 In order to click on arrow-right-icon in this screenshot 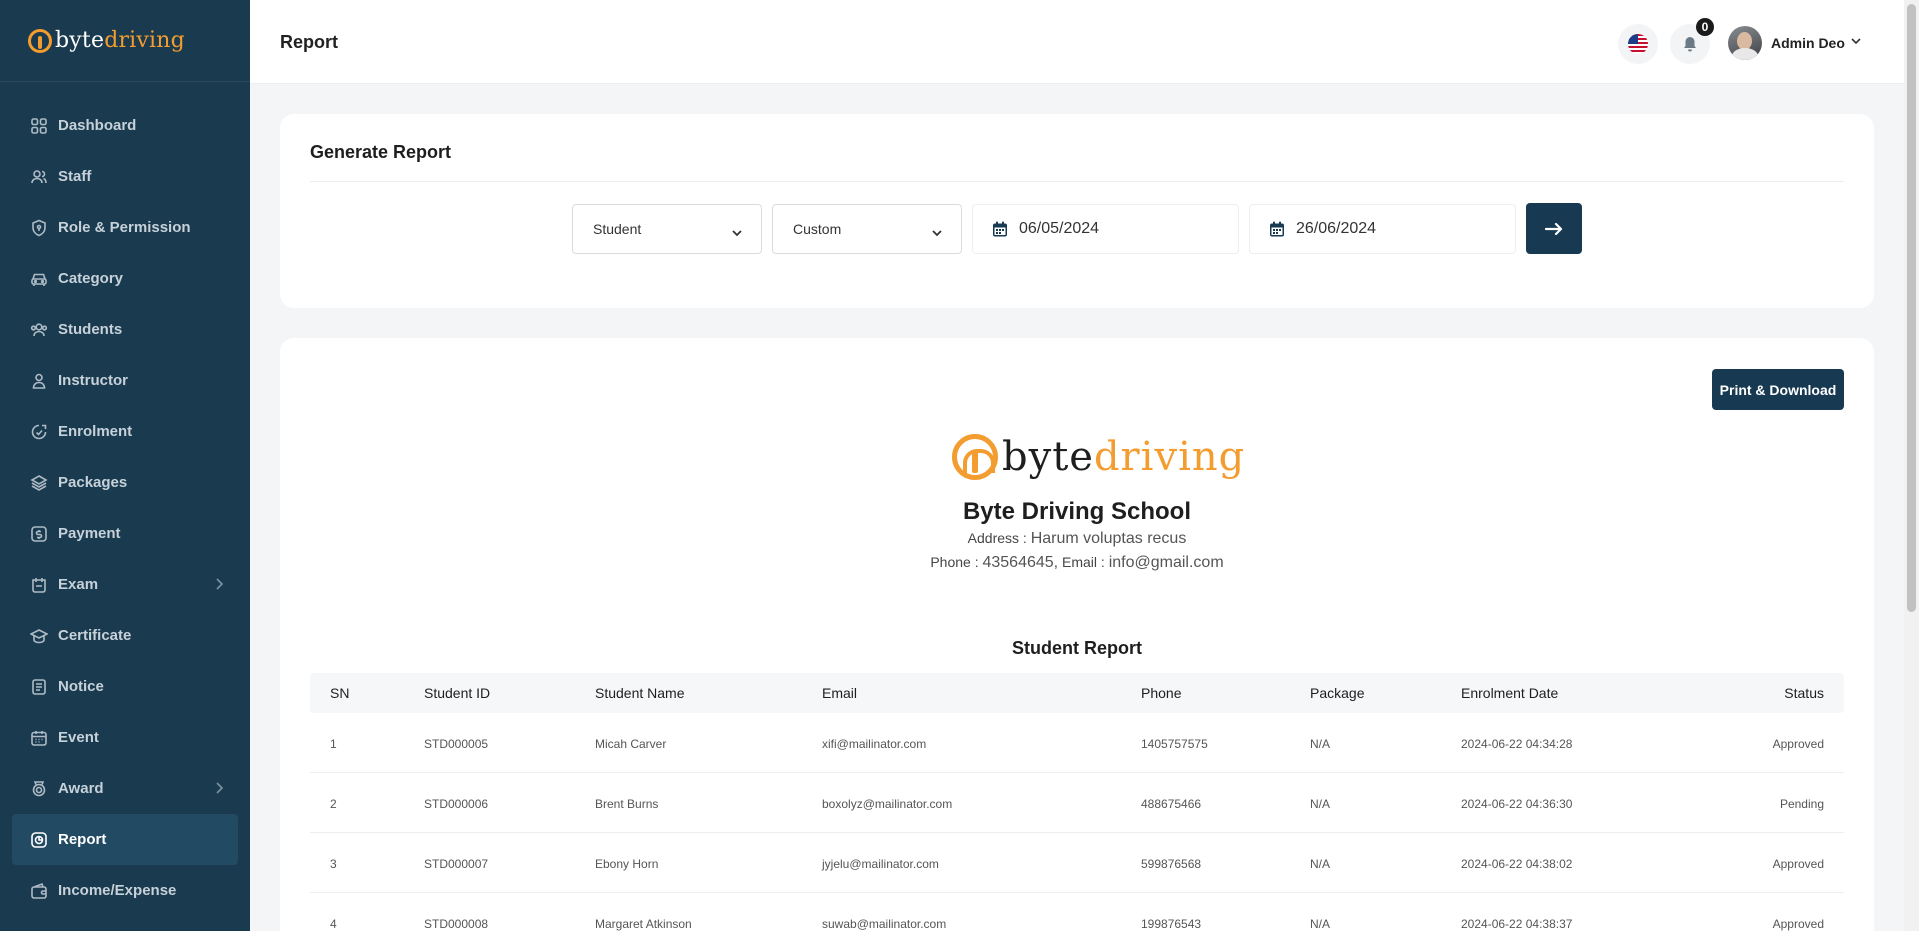, I will do `click(1554, 228)`.